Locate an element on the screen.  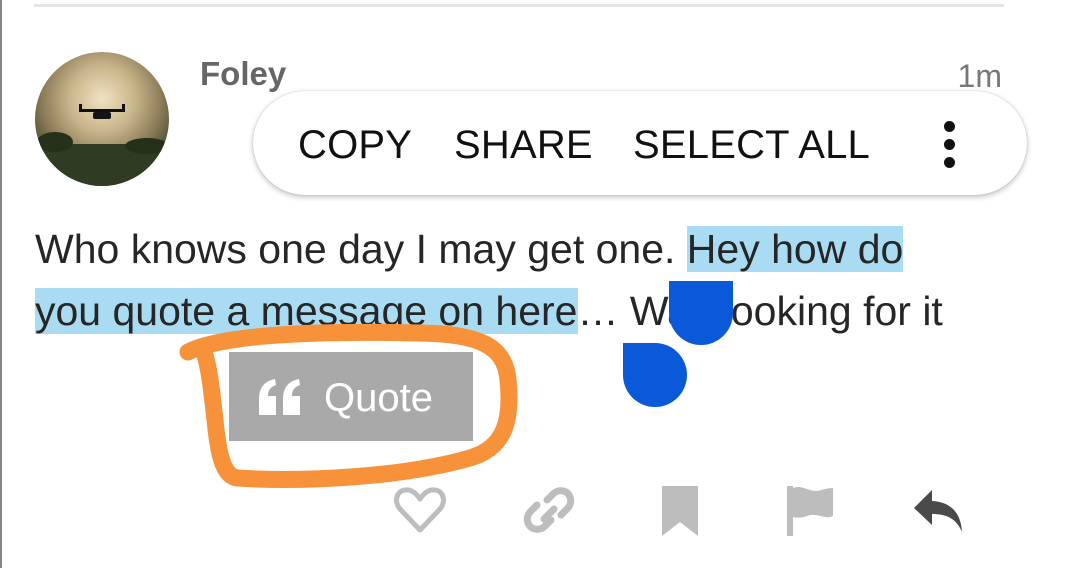
text-selection-toolbar: COPY SHARE SELECT ALL is located at coordinates (640, 143).